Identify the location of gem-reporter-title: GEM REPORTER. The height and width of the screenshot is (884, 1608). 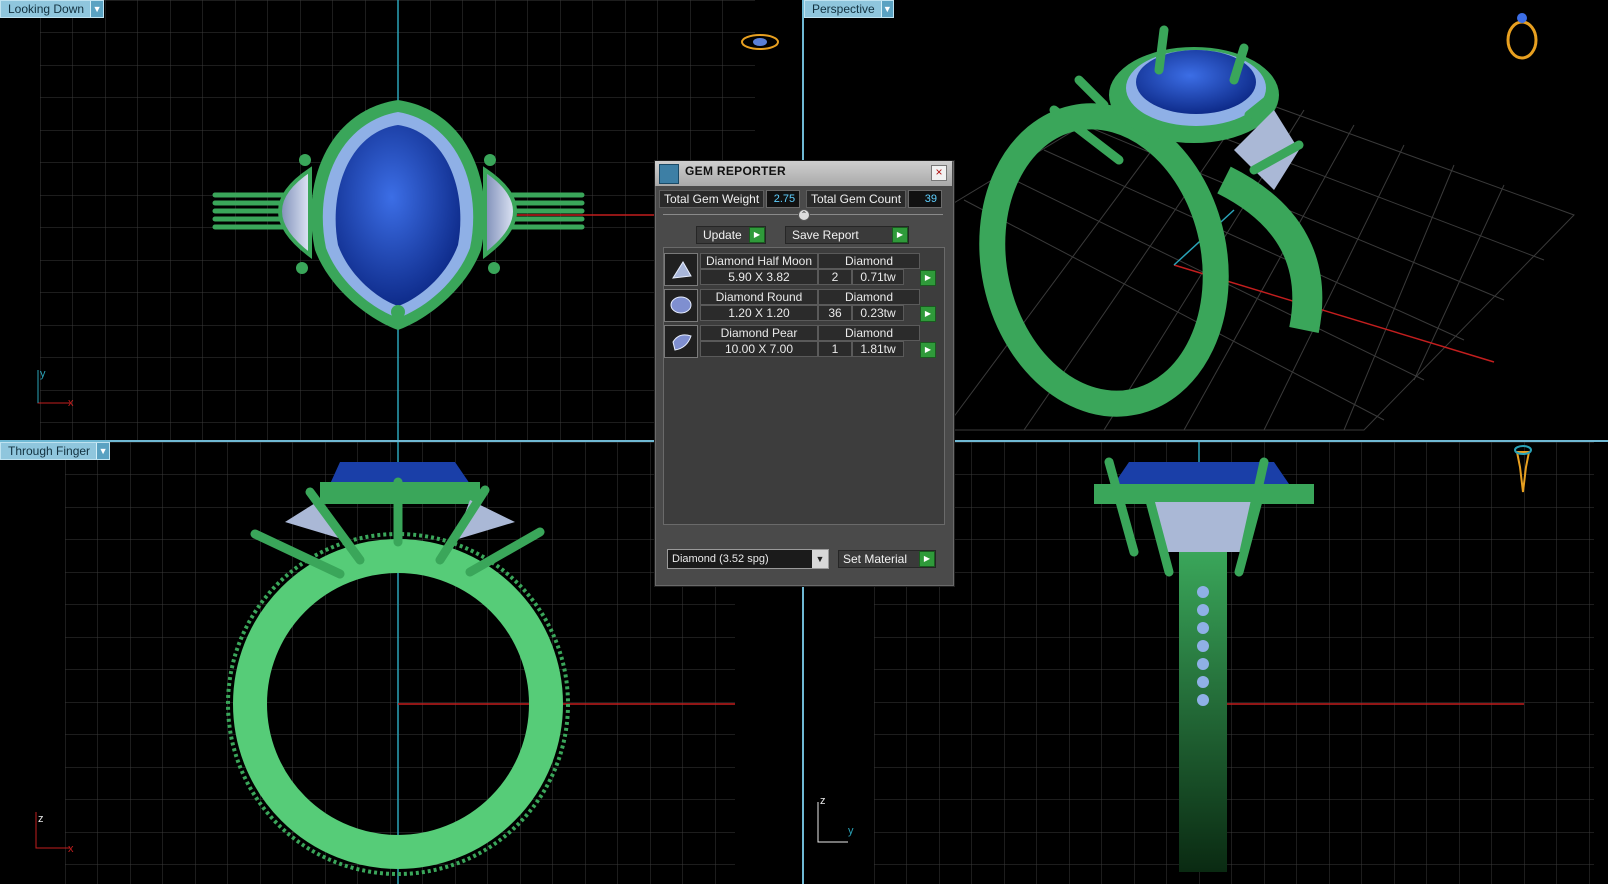
(735, 171).